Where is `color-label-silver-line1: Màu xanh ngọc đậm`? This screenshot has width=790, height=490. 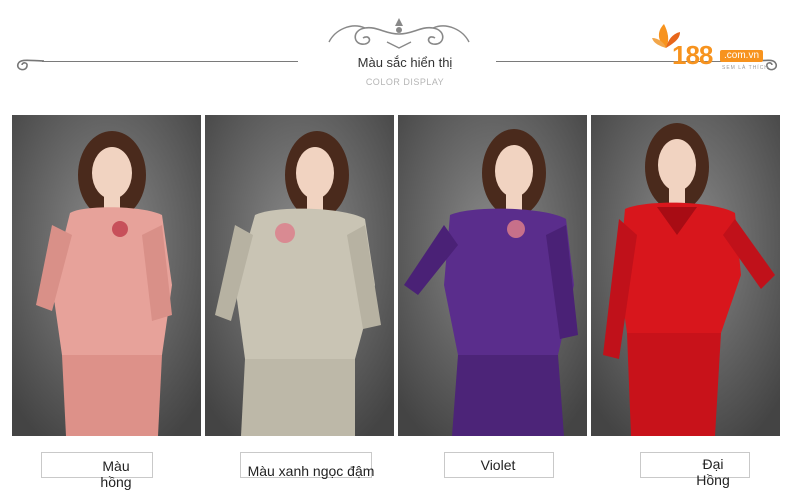
color-label-silver-line1: Màu xanh ngọc đậm is located at coordinates (311, 471).